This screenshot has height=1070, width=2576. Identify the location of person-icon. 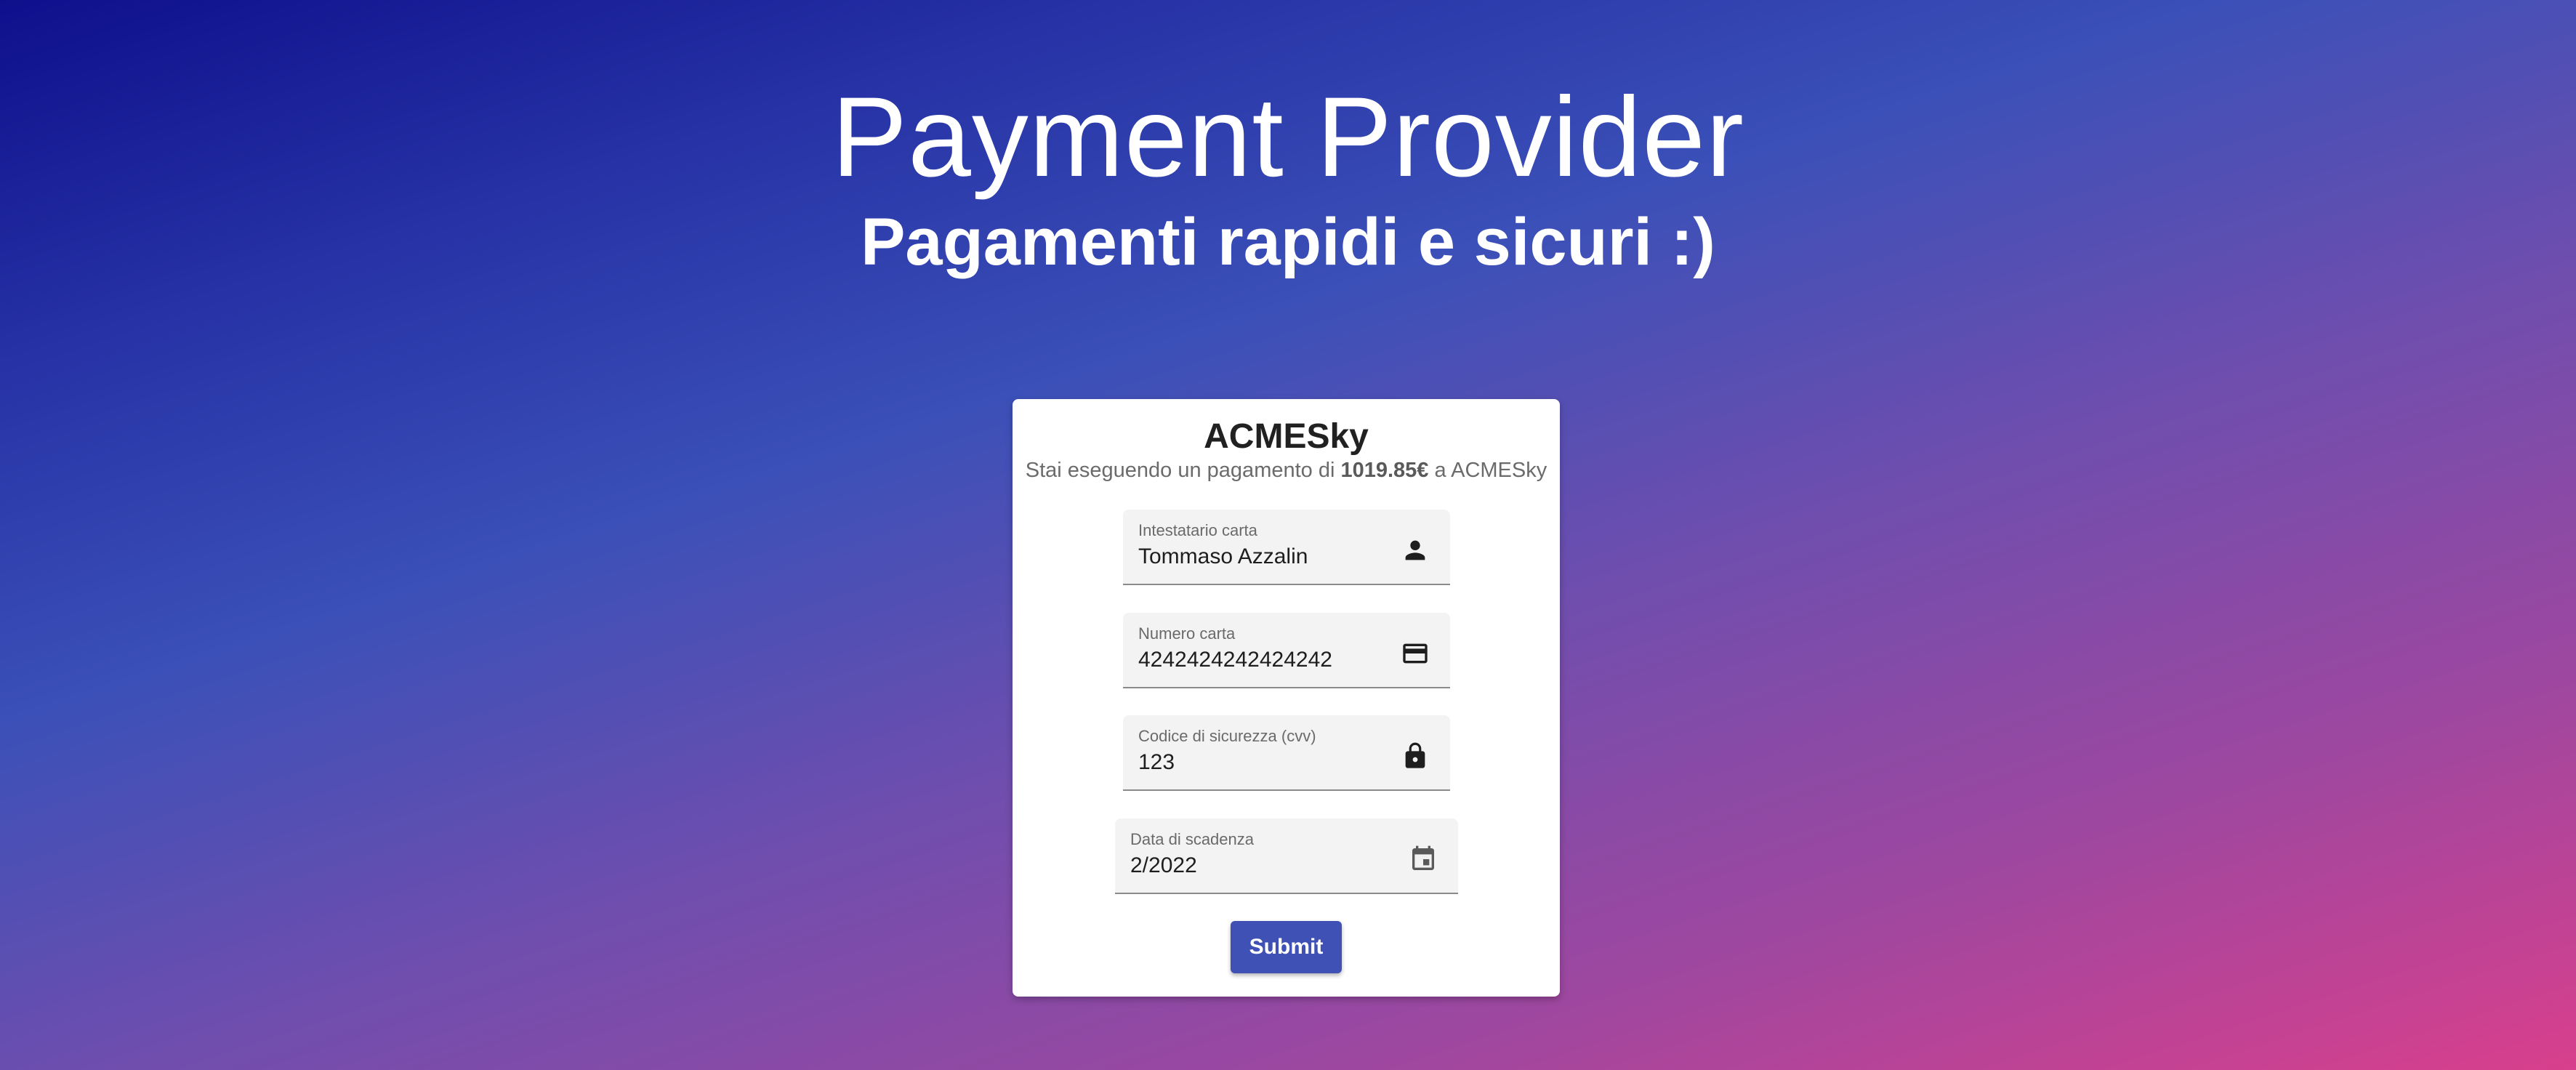
(1415, 550).